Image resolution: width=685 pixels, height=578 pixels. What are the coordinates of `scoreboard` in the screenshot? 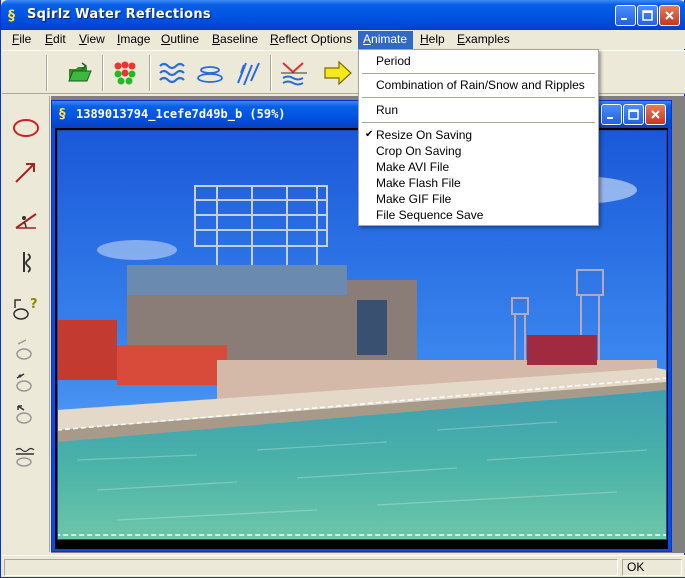 It's located at (372, 327).